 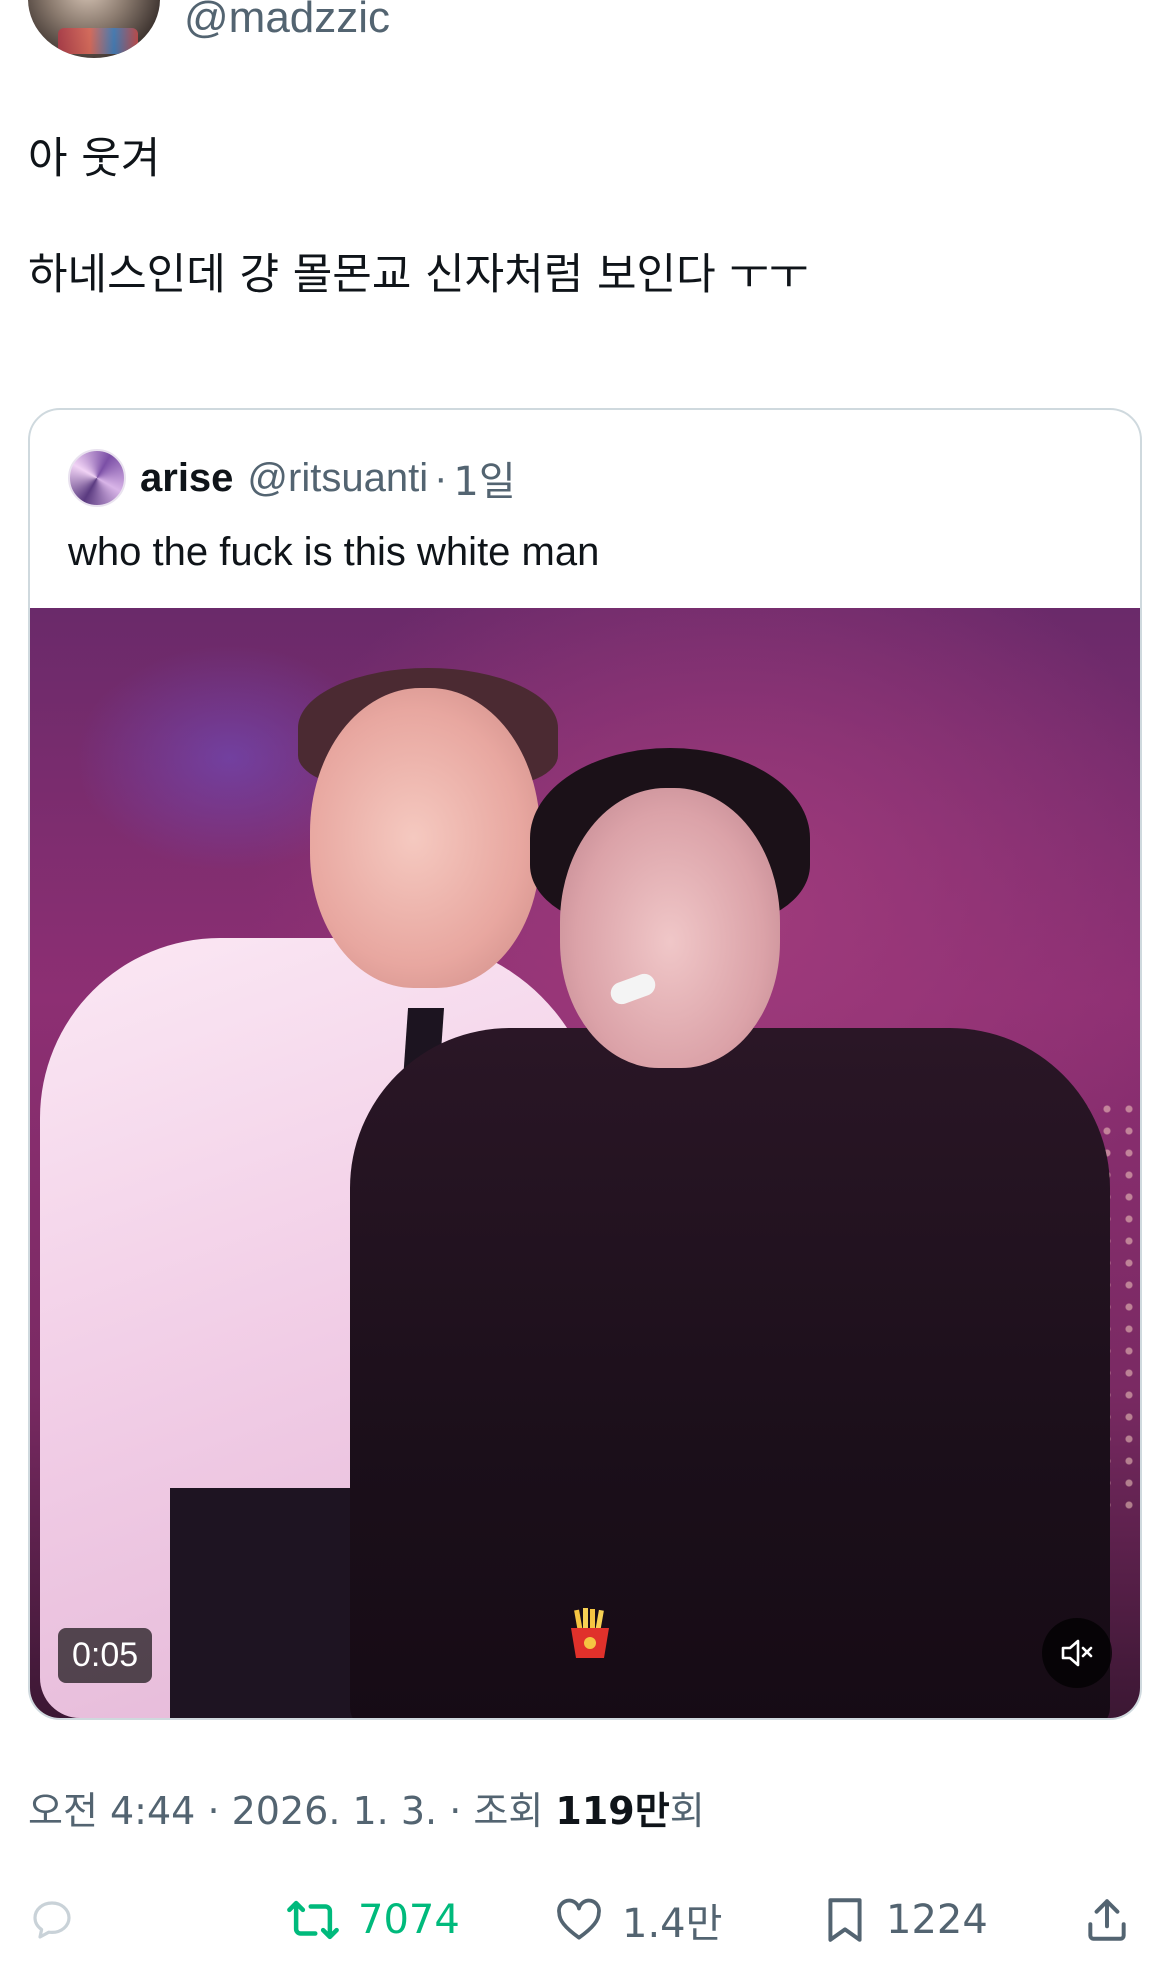 I want to click on like-button: 1.4만, so click(x=638, y=1920).